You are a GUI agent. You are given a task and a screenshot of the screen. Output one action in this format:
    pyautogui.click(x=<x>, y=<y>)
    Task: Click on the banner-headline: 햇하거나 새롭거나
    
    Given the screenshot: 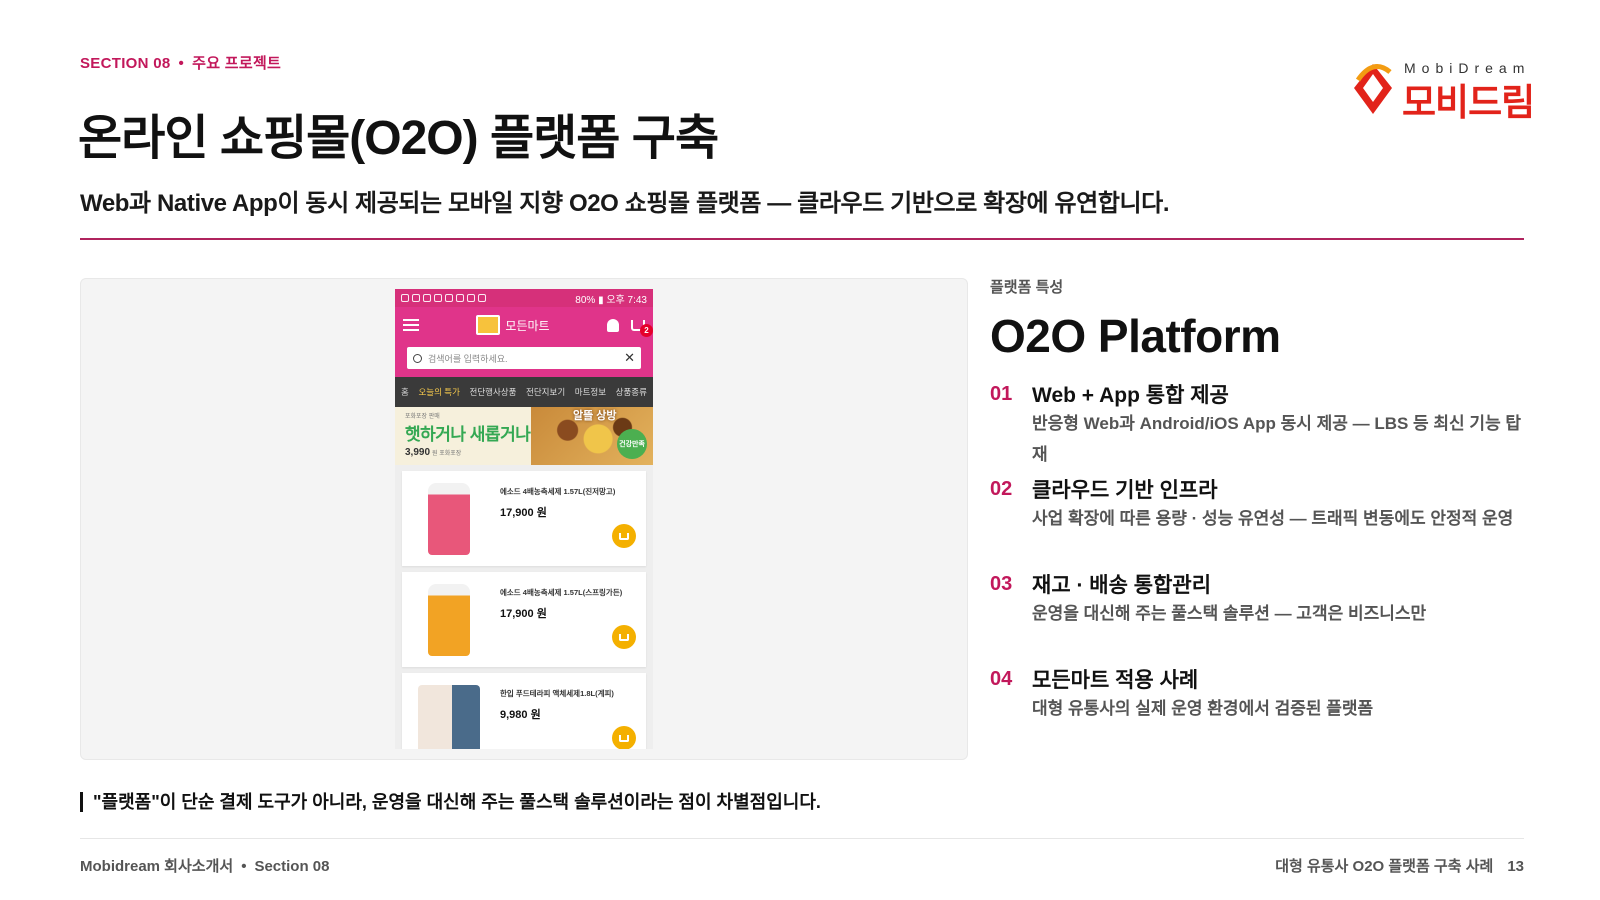 What is the action you would take?
    pyautogui.click(x=468, y=434)
    